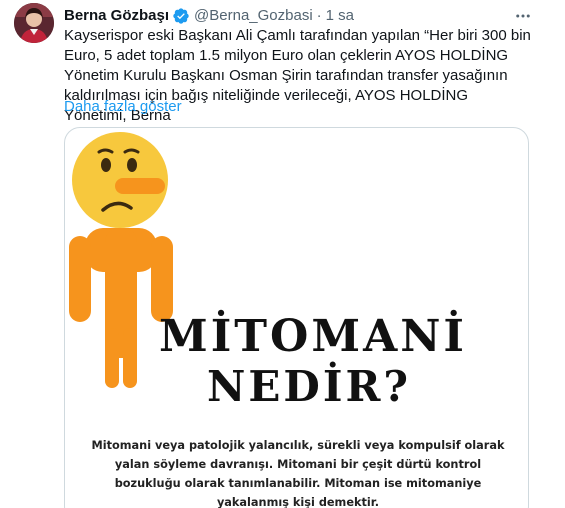  What do you see at coordinates (181, 16) in the screenshot?
I see `verified-badge-icon` at bounding box center [181, 16].